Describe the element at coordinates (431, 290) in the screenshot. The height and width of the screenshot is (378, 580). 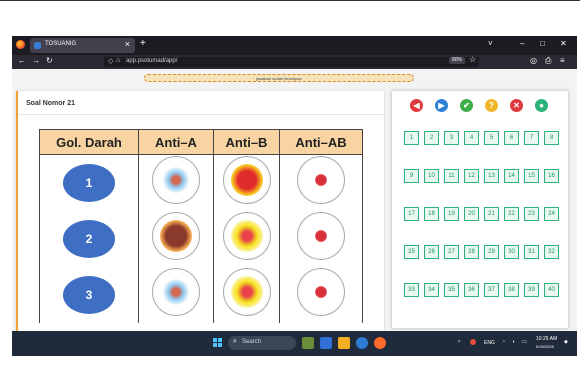
I see `question-number-button: 34` at that location.